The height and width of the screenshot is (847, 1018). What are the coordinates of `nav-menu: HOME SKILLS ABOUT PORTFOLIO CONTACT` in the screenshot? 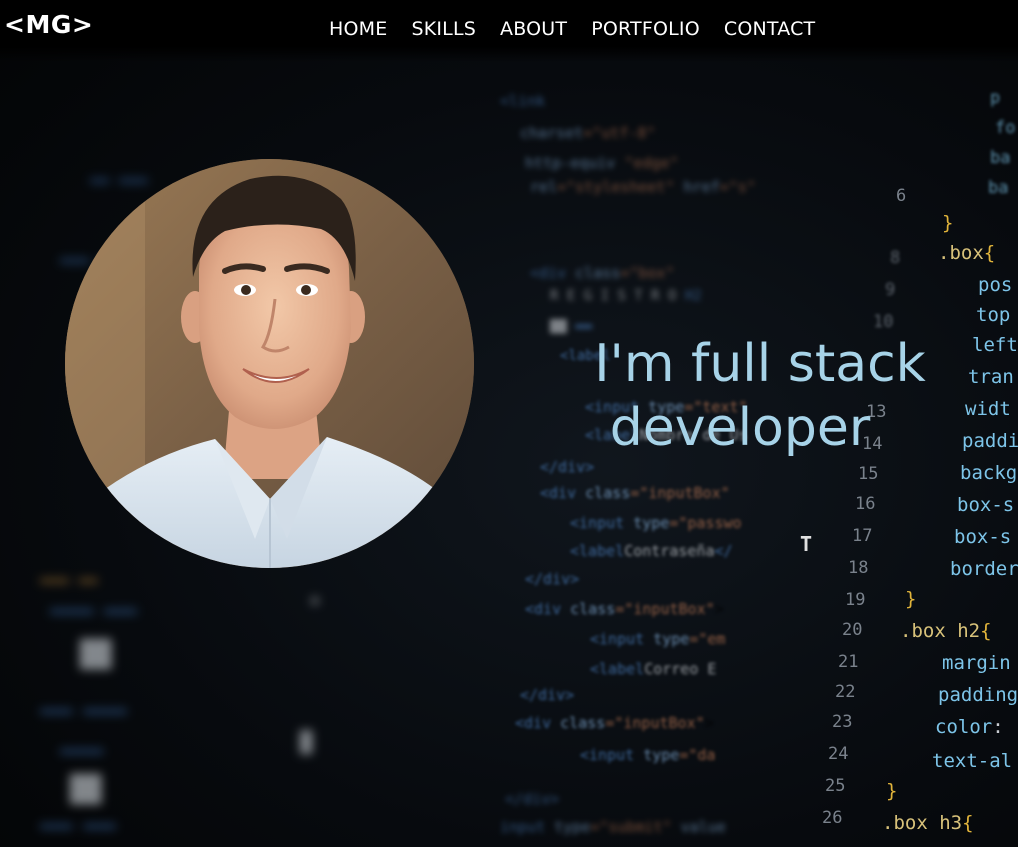 It's located at (572, 29).